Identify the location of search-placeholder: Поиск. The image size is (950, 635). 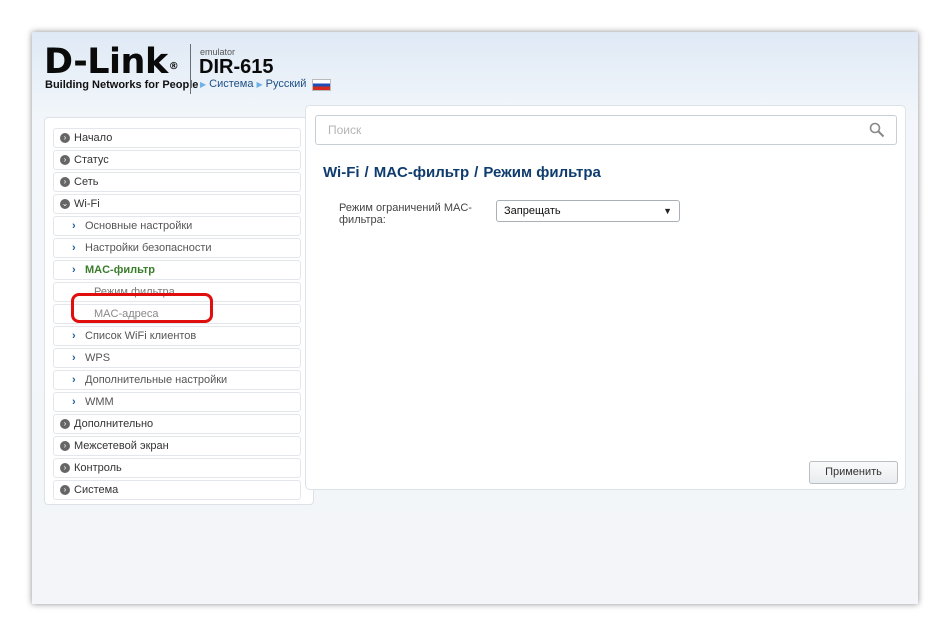
(345, 130).